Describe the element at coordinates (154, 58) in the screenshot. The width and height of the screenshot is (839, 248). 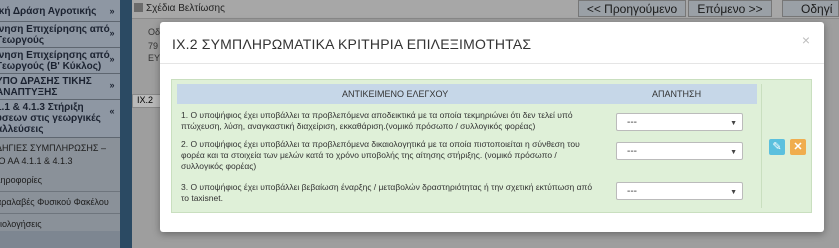
I see `bg-field-value: ΕΥ` at that location.